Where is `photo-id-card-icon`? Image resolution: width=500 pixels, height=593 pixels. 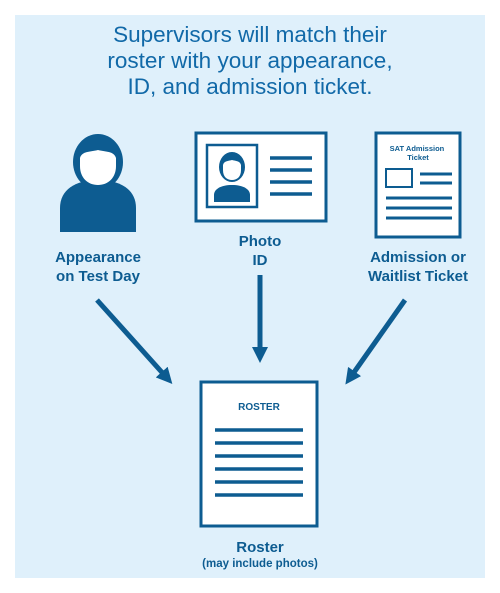
photo-id-card-icon is located at coordinates (261, 177).